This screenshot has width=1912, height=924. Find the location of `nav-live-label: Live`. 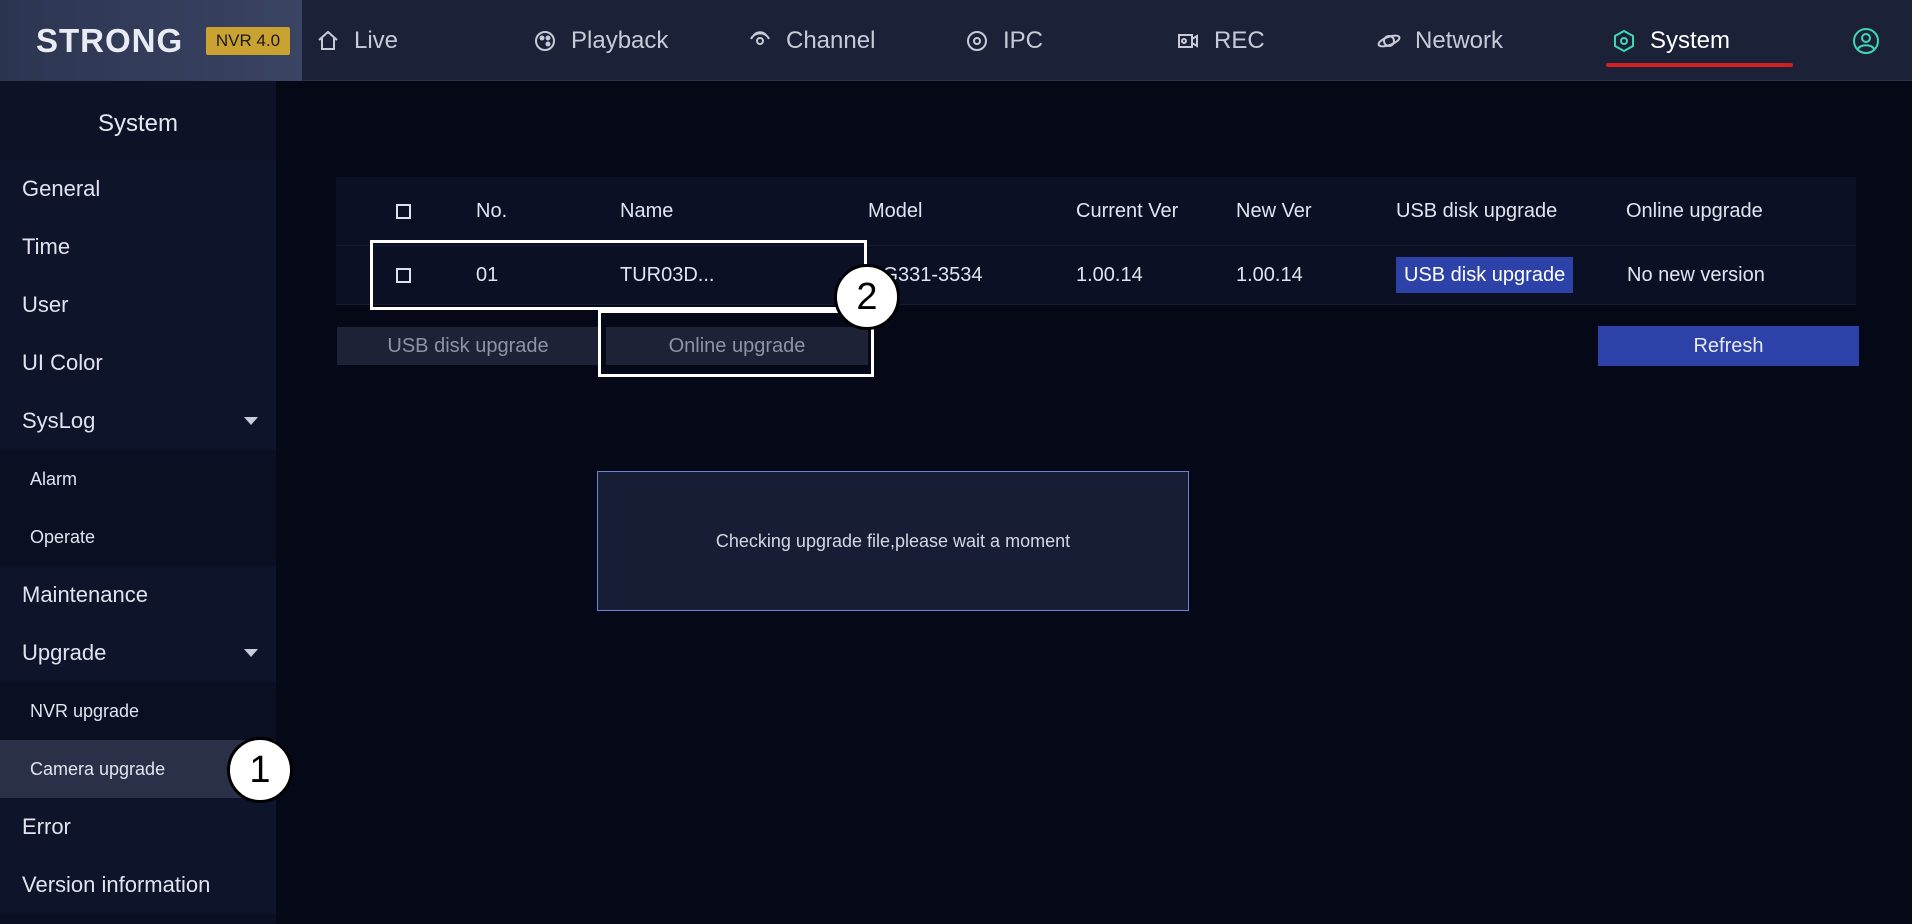

nav-live-label: Live is located at coordinates (376, 40).